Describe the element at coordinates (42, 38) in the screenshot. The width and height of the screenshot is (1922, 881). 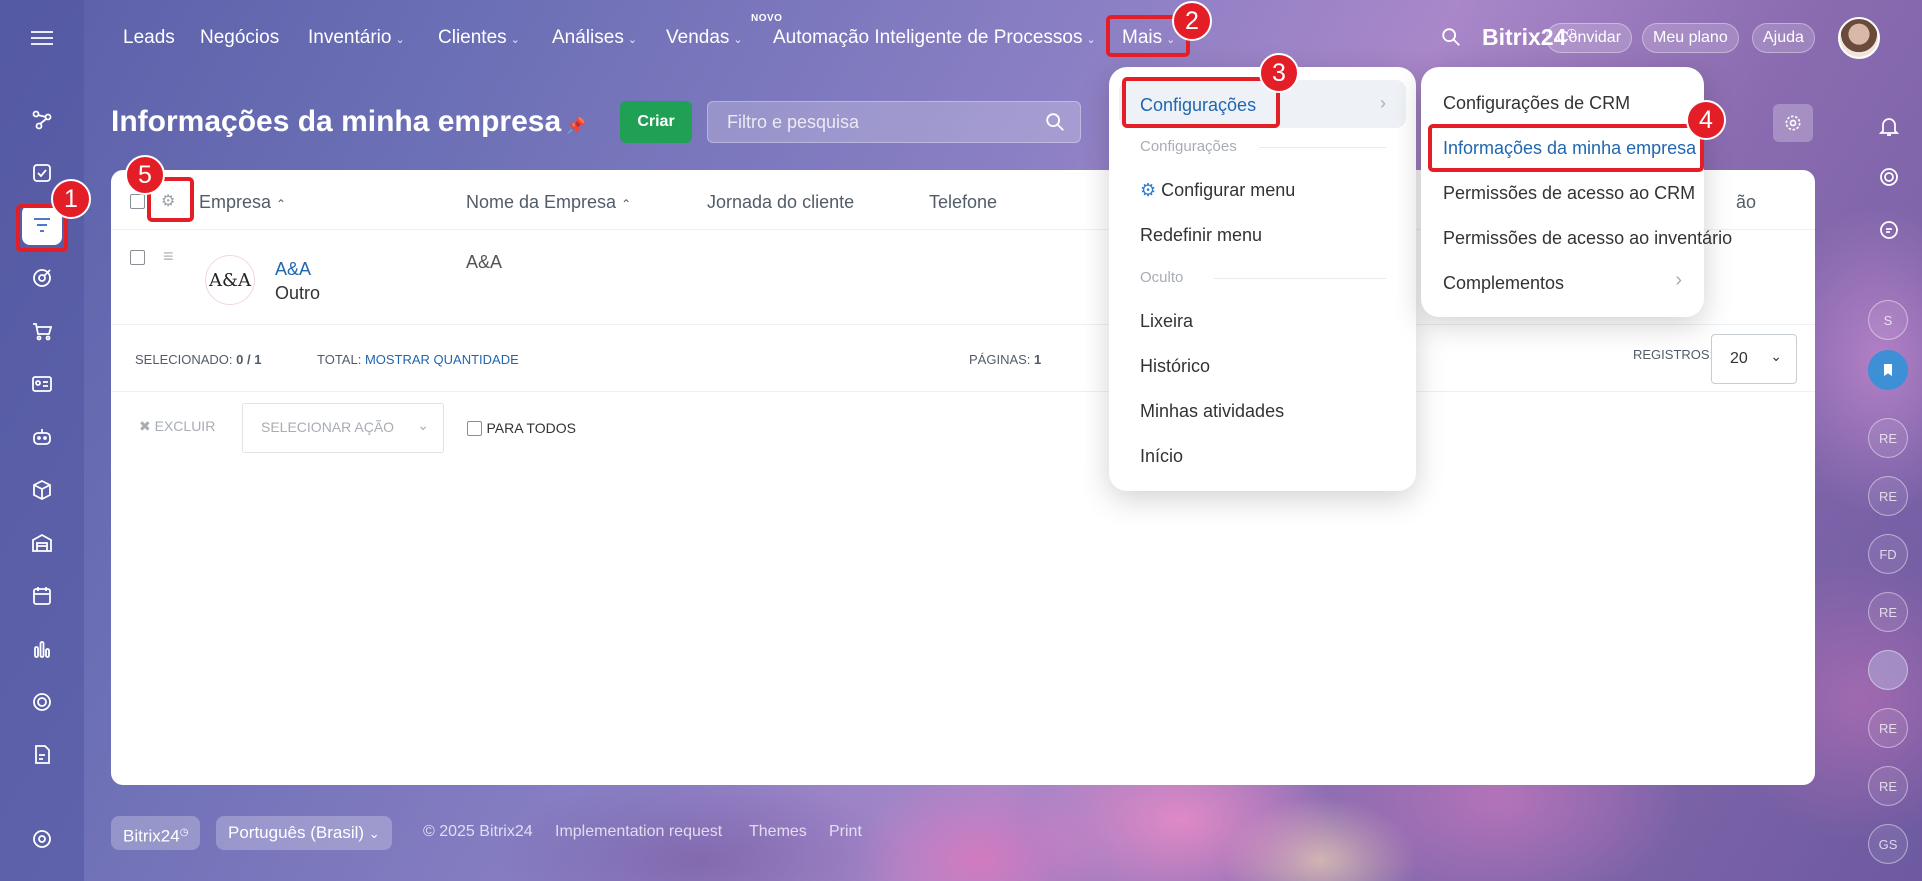
I see `menu-burger-icon` at that location.